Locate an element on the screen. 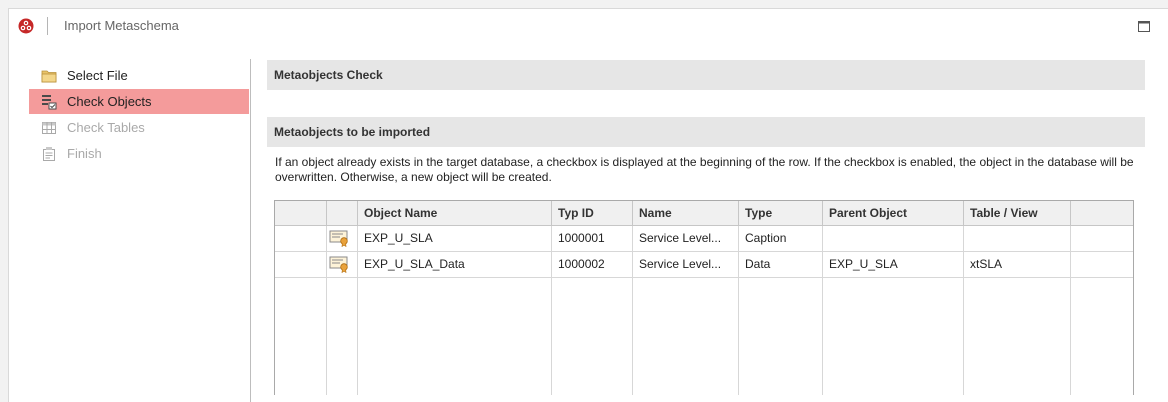  sidebar-item-check-tables: Check Tables is located at coordinates (139, 127).